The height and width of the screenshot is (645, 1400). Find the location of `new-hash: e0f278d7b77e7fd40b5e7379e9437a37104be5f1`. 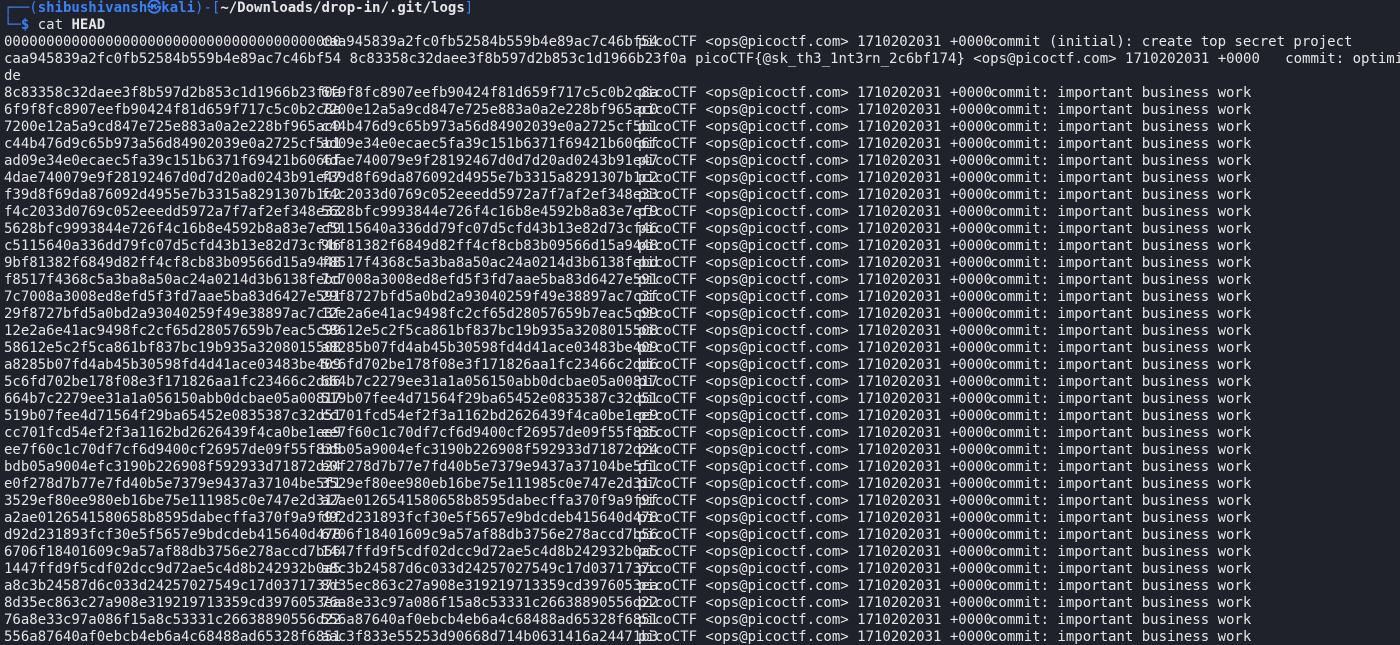

new-hash: e0f278d7b77e7fd40b5e7379e9437a37104be5f1 is located at coordinates (490, 467).